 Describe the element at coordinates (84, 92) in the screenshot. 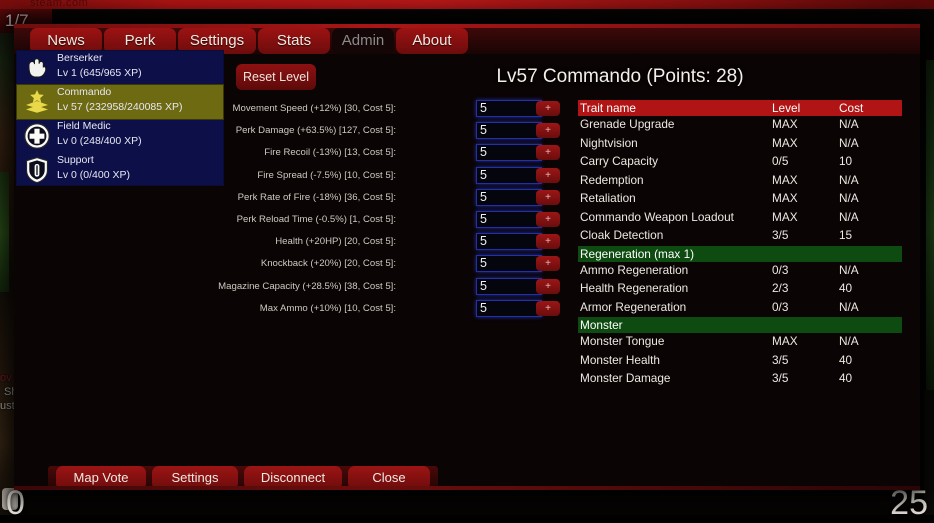

I see `perk-name: Commando` at that location.